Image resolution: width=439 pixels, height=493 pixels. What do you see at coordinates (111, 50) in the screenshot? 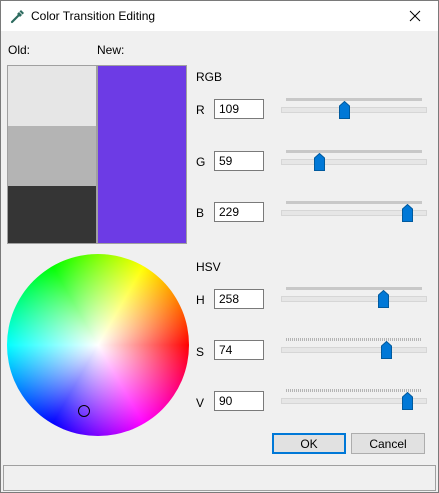
I see `new-color-label: New:` at bounding box center [111, 50].